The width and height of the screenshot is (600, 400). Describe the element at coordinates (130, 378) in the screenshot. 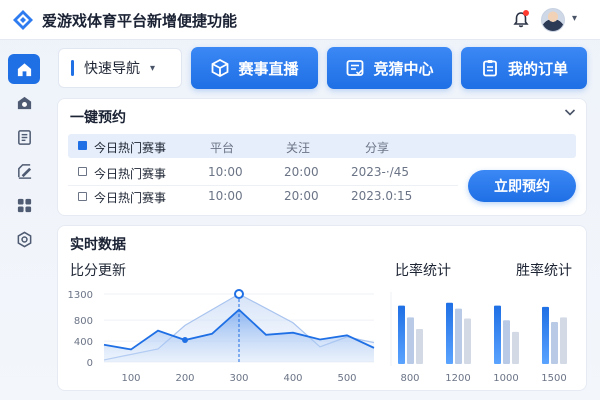

I see `x-tick-label: 100` at that location.